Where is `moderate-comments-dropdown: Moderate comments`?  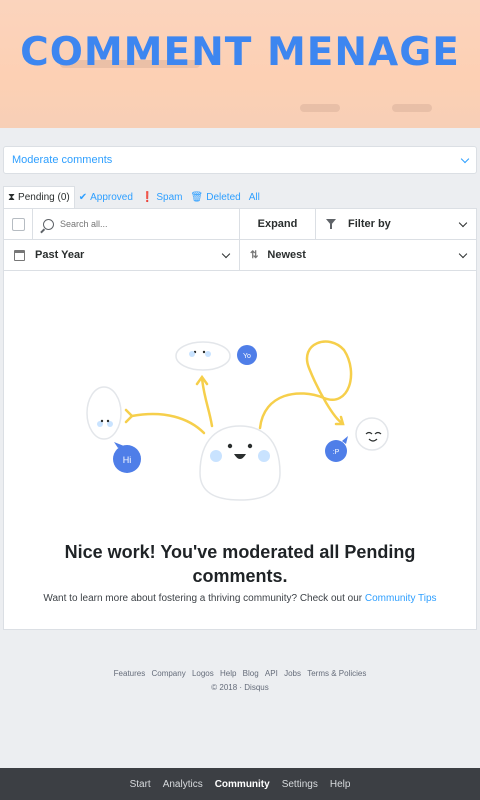 moderate-comments-dropdown: Moderate comments is located at coordinates (240, 160).